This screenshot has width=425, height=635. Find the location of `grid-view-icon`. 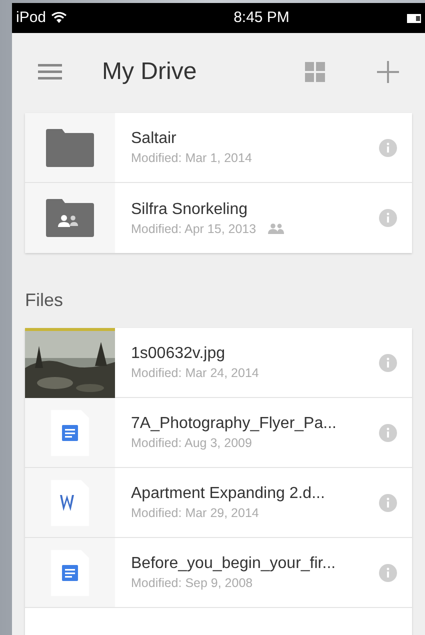

grid-view-icon is located at coordinates (315, 72).